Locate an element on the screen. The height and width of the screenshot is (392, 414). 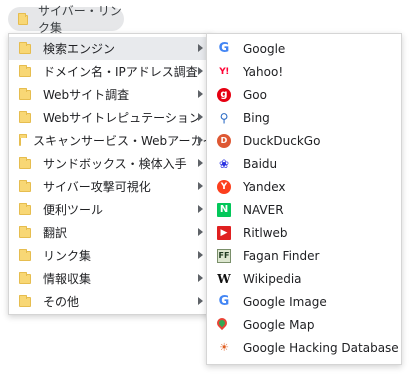
bookmark-label: Bing is located at coordinates (256, 117).